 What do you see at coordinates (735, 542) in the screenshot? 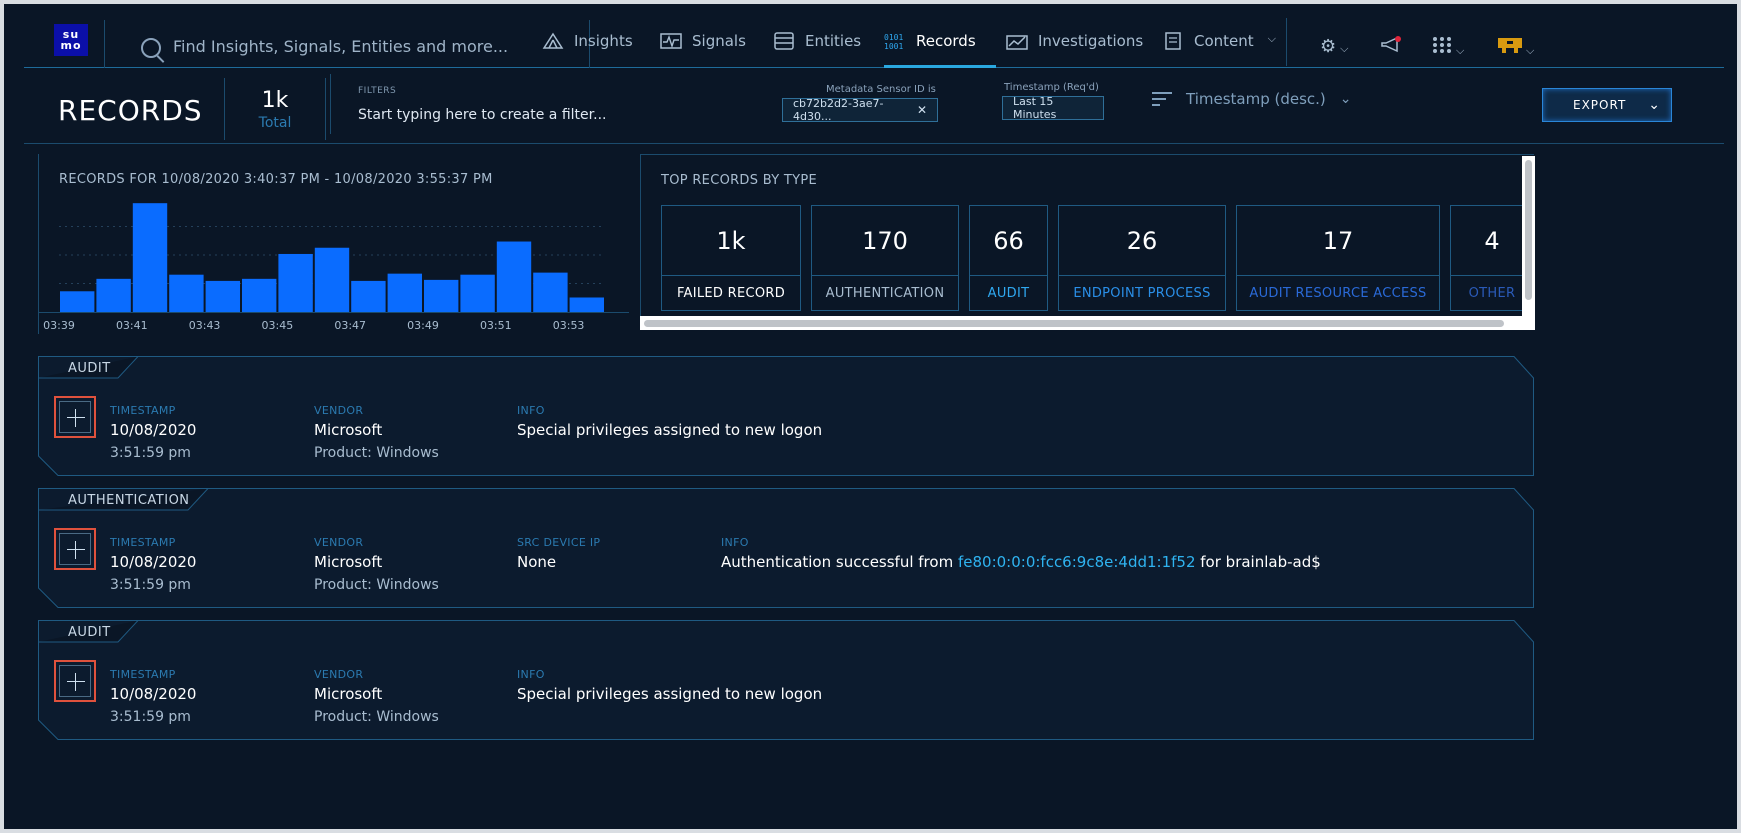
I see `field-label: INFO` at bounding box center [735, 542].